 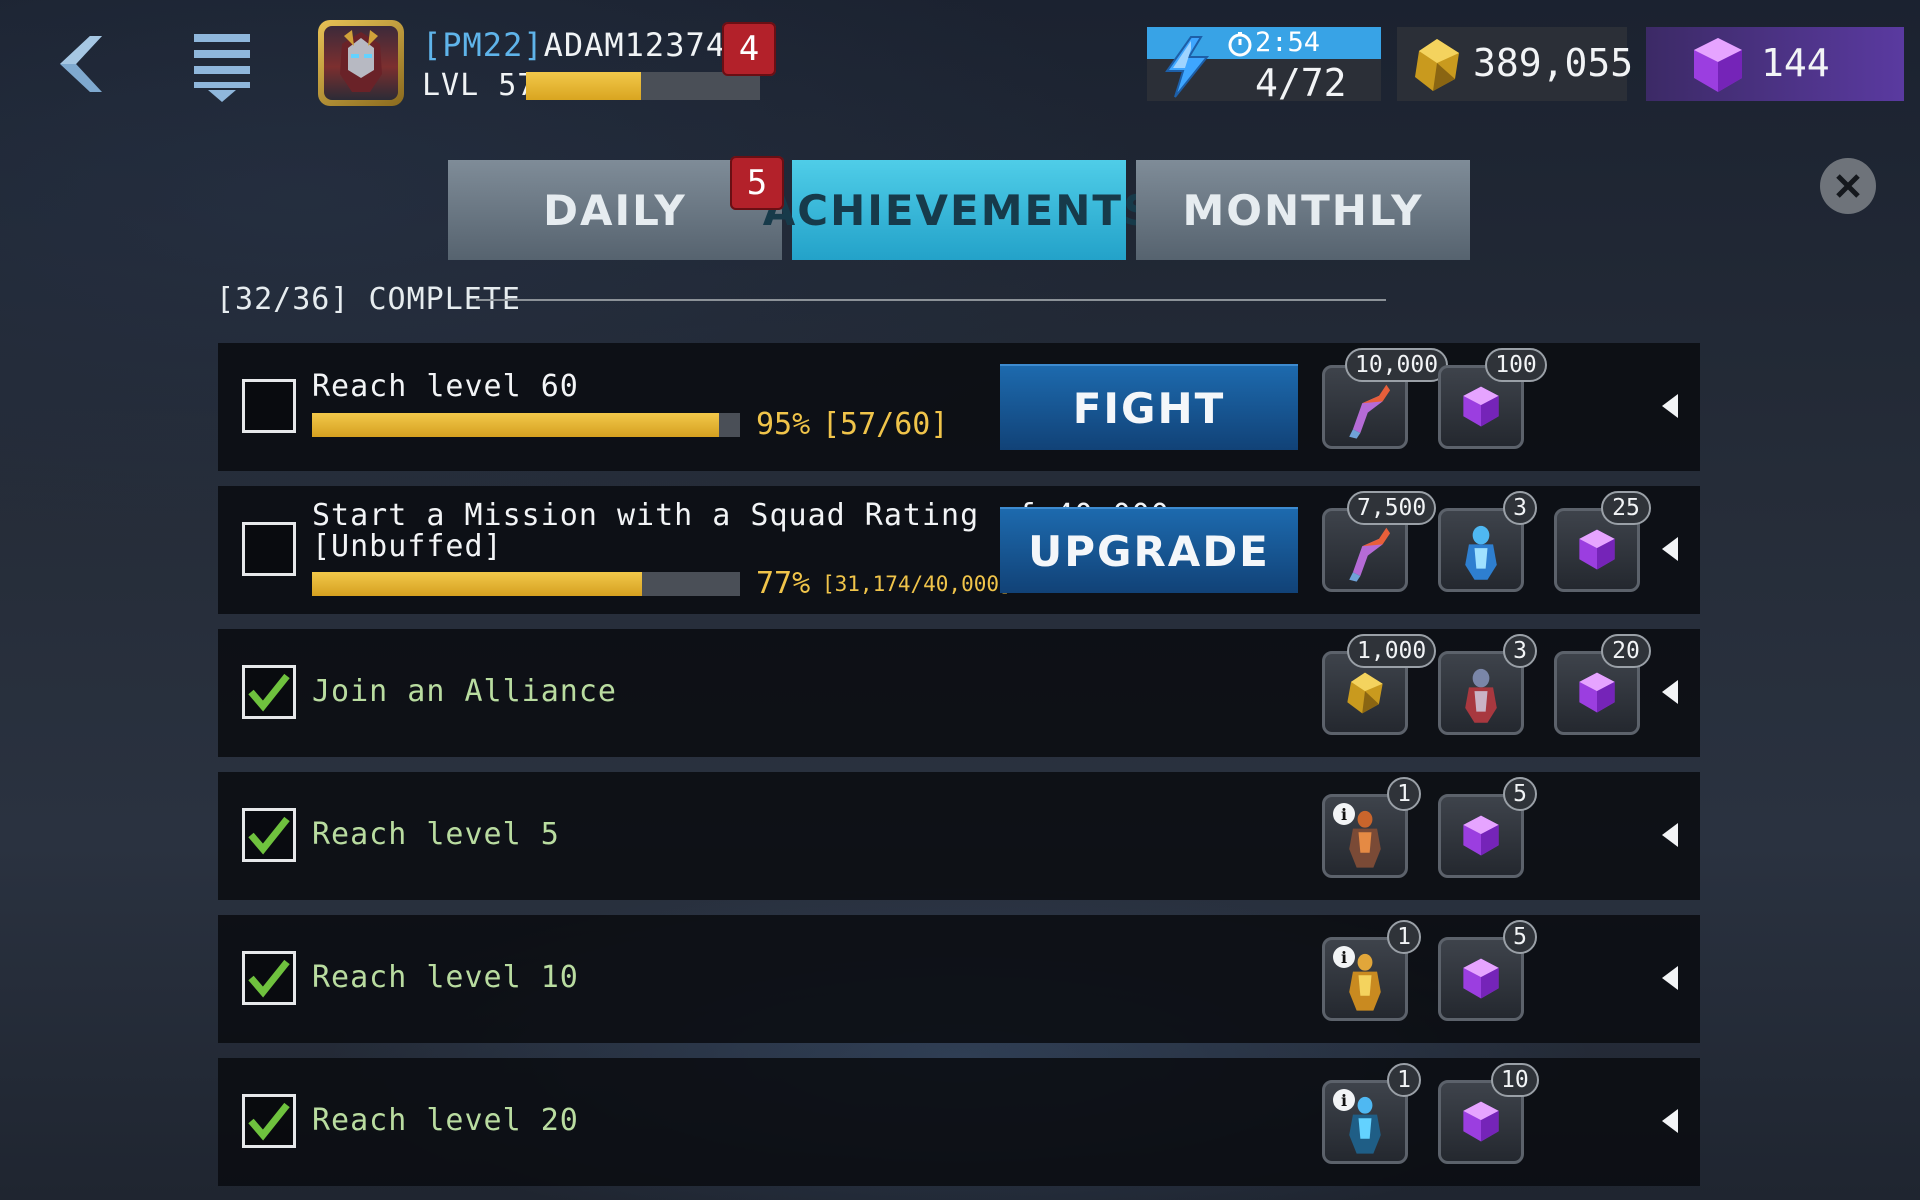 I want to click on reward-count: 7,500, so click(x=1392, y=508).